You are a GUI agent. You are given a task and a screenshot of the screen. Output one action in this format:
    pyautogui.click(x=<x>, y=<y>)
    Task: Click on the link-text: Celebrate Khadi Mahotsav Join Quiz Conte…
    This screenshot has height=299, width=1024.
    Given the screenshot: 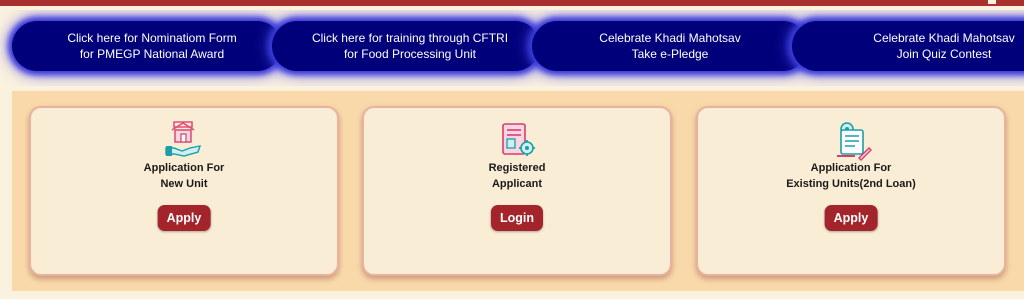 What is the action you would take?
    pyautogui.click(x=922, y=46)
    